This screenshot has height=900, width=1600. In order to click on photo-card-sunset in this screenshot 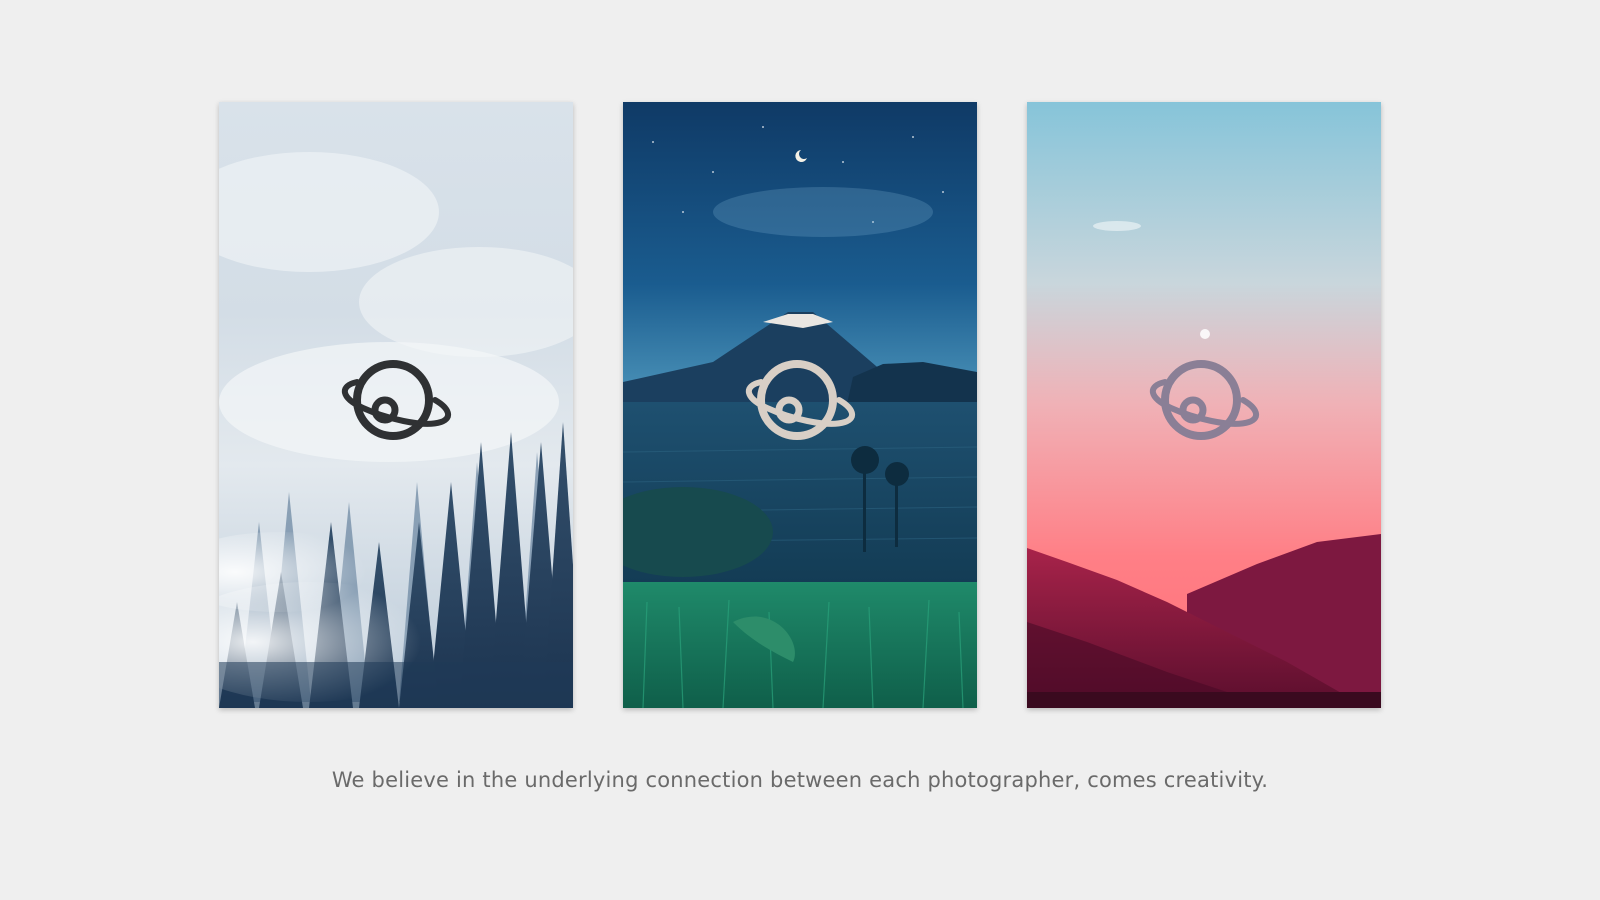, I will do `click(1204, 405)`.